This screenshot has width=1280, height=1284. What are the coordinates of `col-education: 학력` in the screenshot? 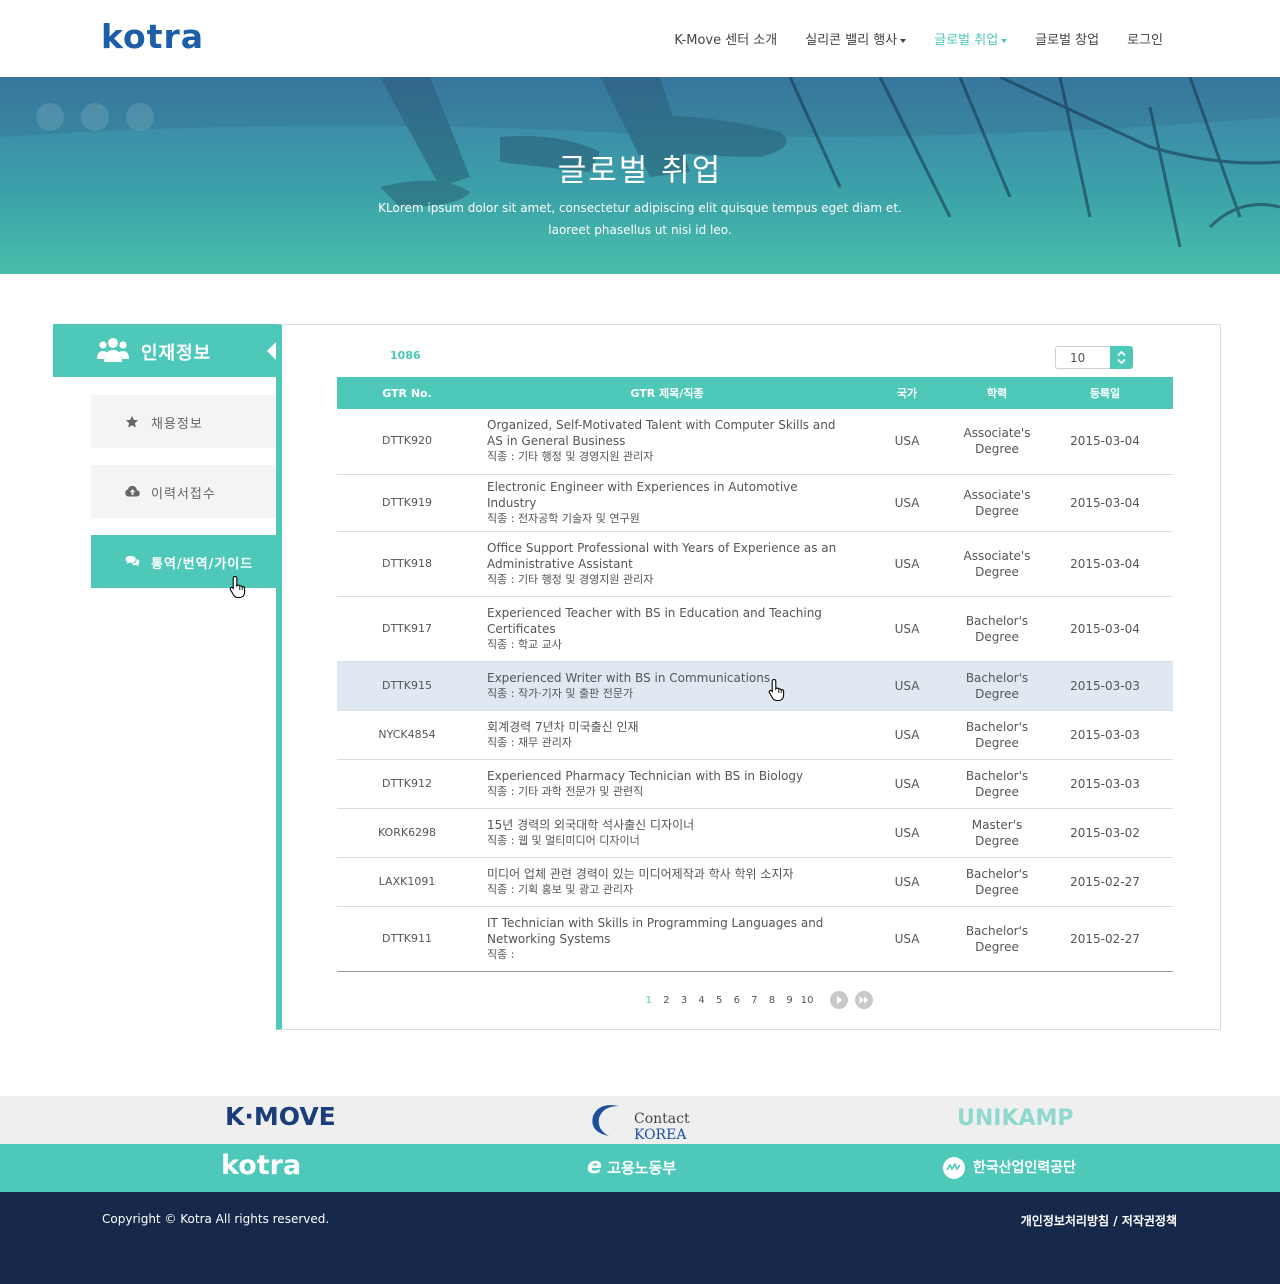 It's located at (997, 393).